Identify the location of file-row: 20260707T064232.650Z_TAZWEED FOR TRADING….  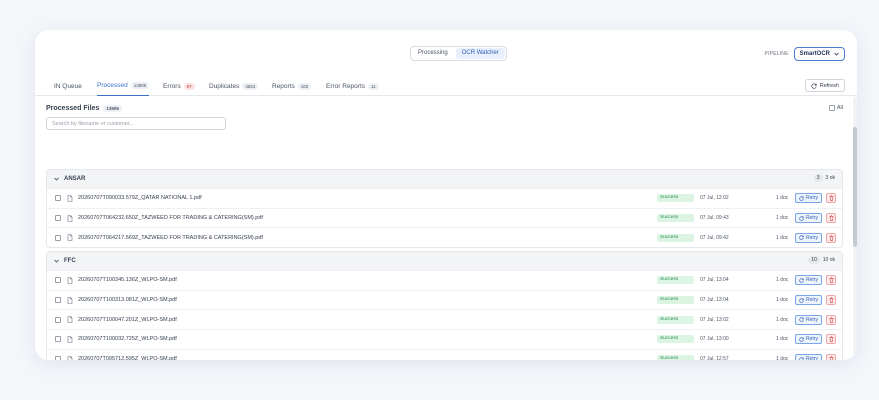
(444, 217).